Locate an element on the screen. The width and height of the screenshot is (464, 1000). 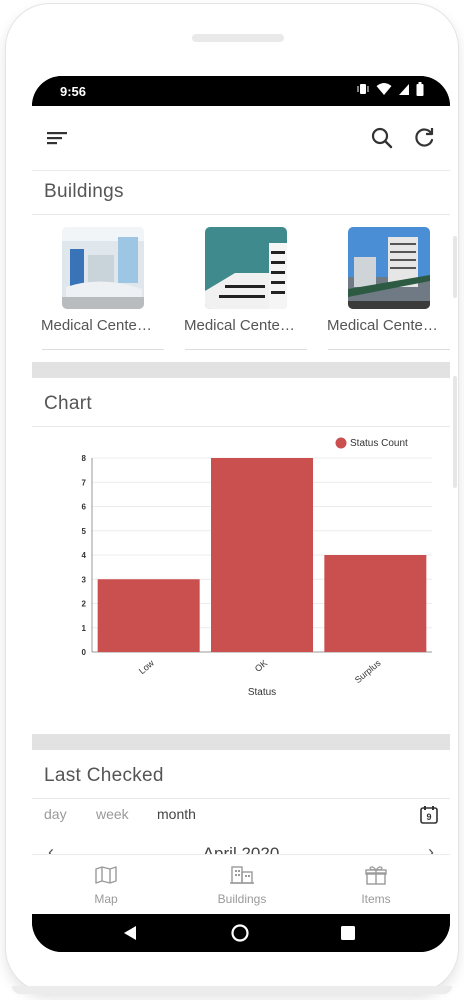
calendar-badge: 9 is located at coordinates (429, 817).